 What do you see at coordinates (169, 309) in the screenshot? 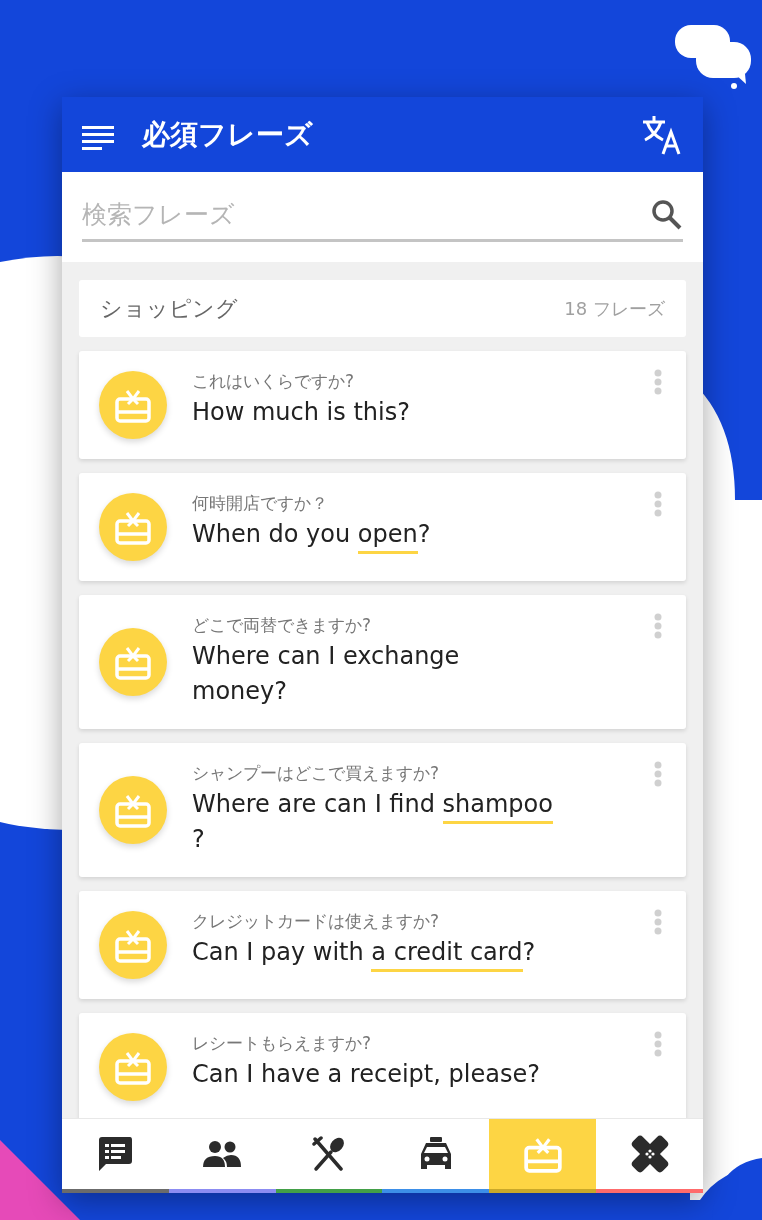
I see `category-name: ショッピング` at bounding box center [169, 309].